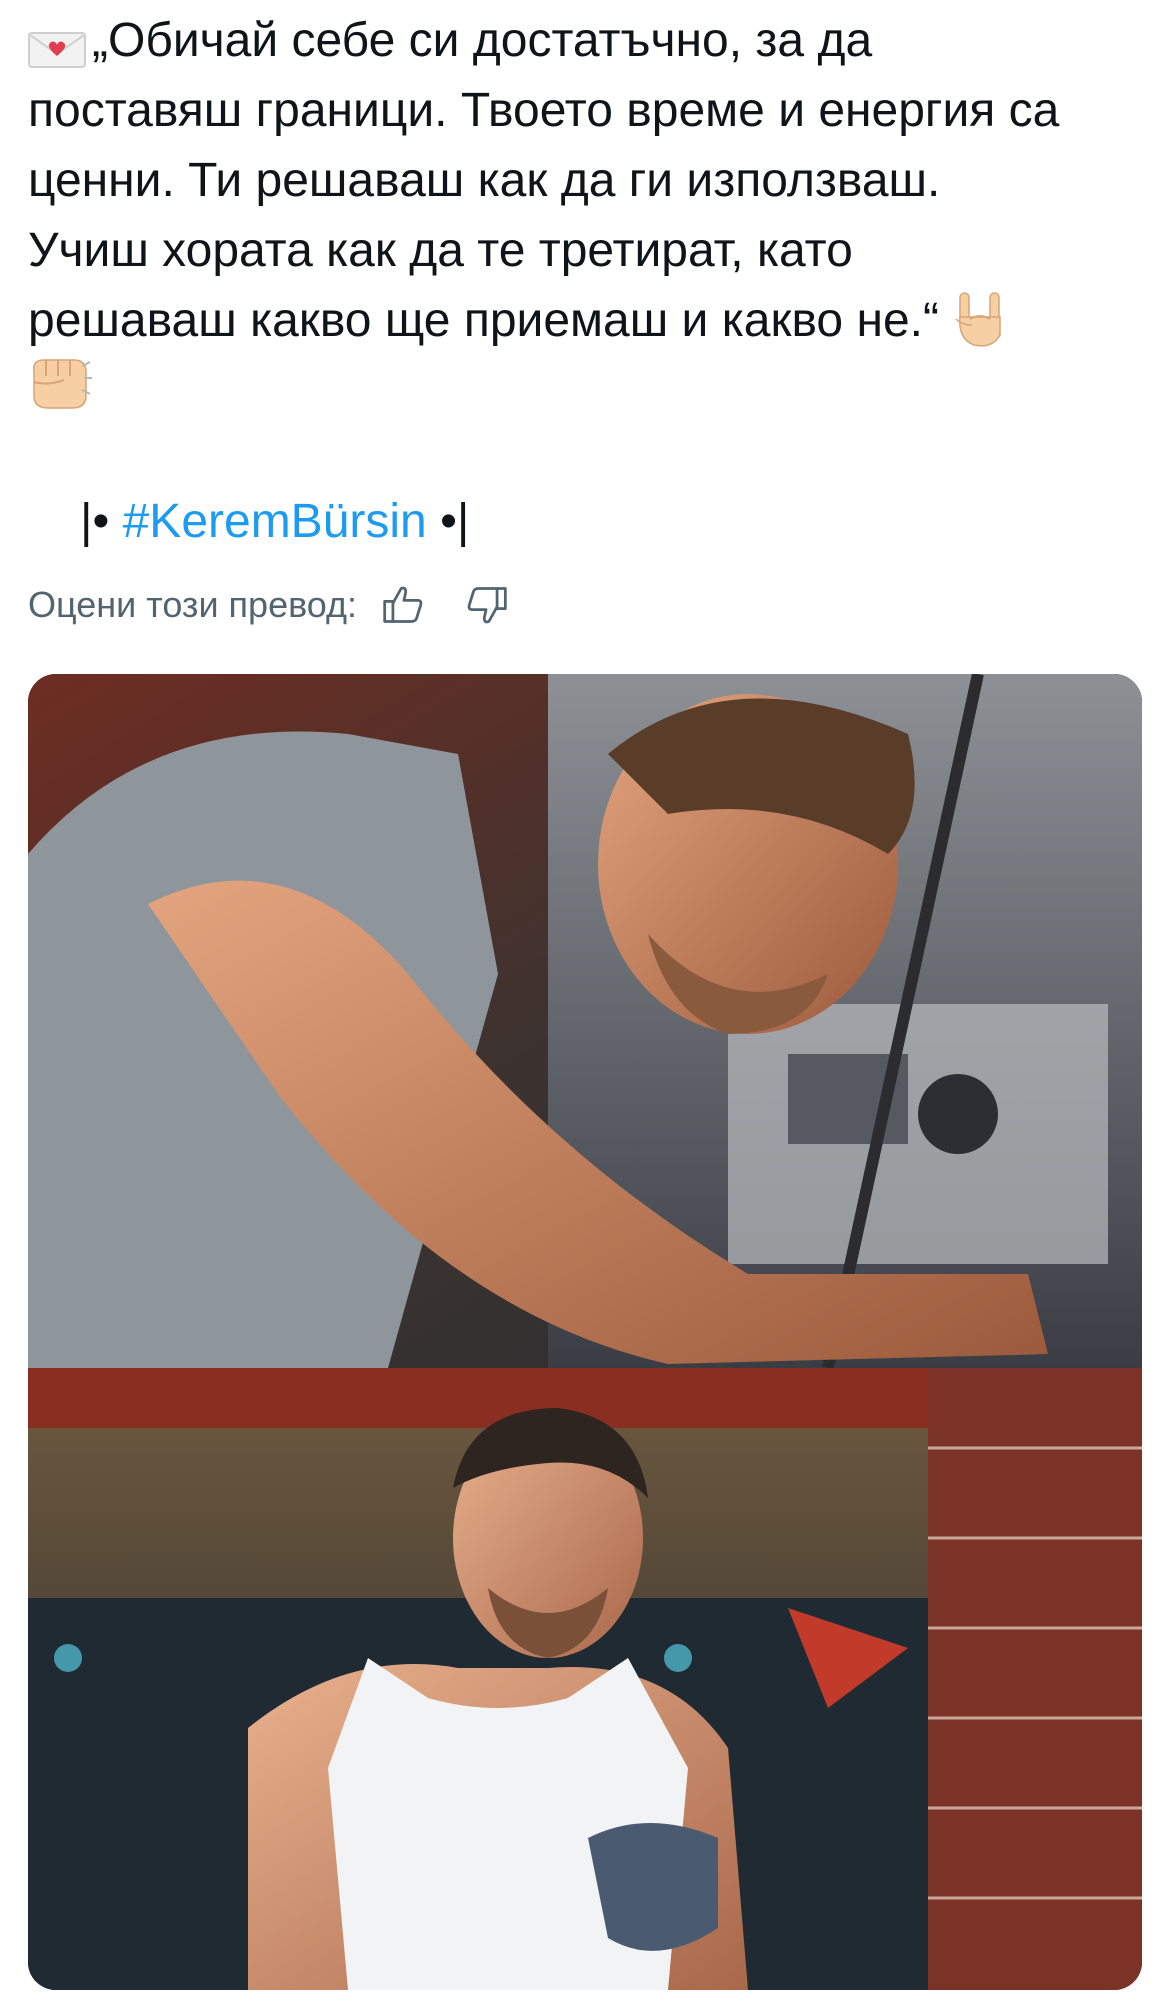  I want to click on post-text-line-3: ценни. Ти решаваш как да ги използваш., so click(484, 180).